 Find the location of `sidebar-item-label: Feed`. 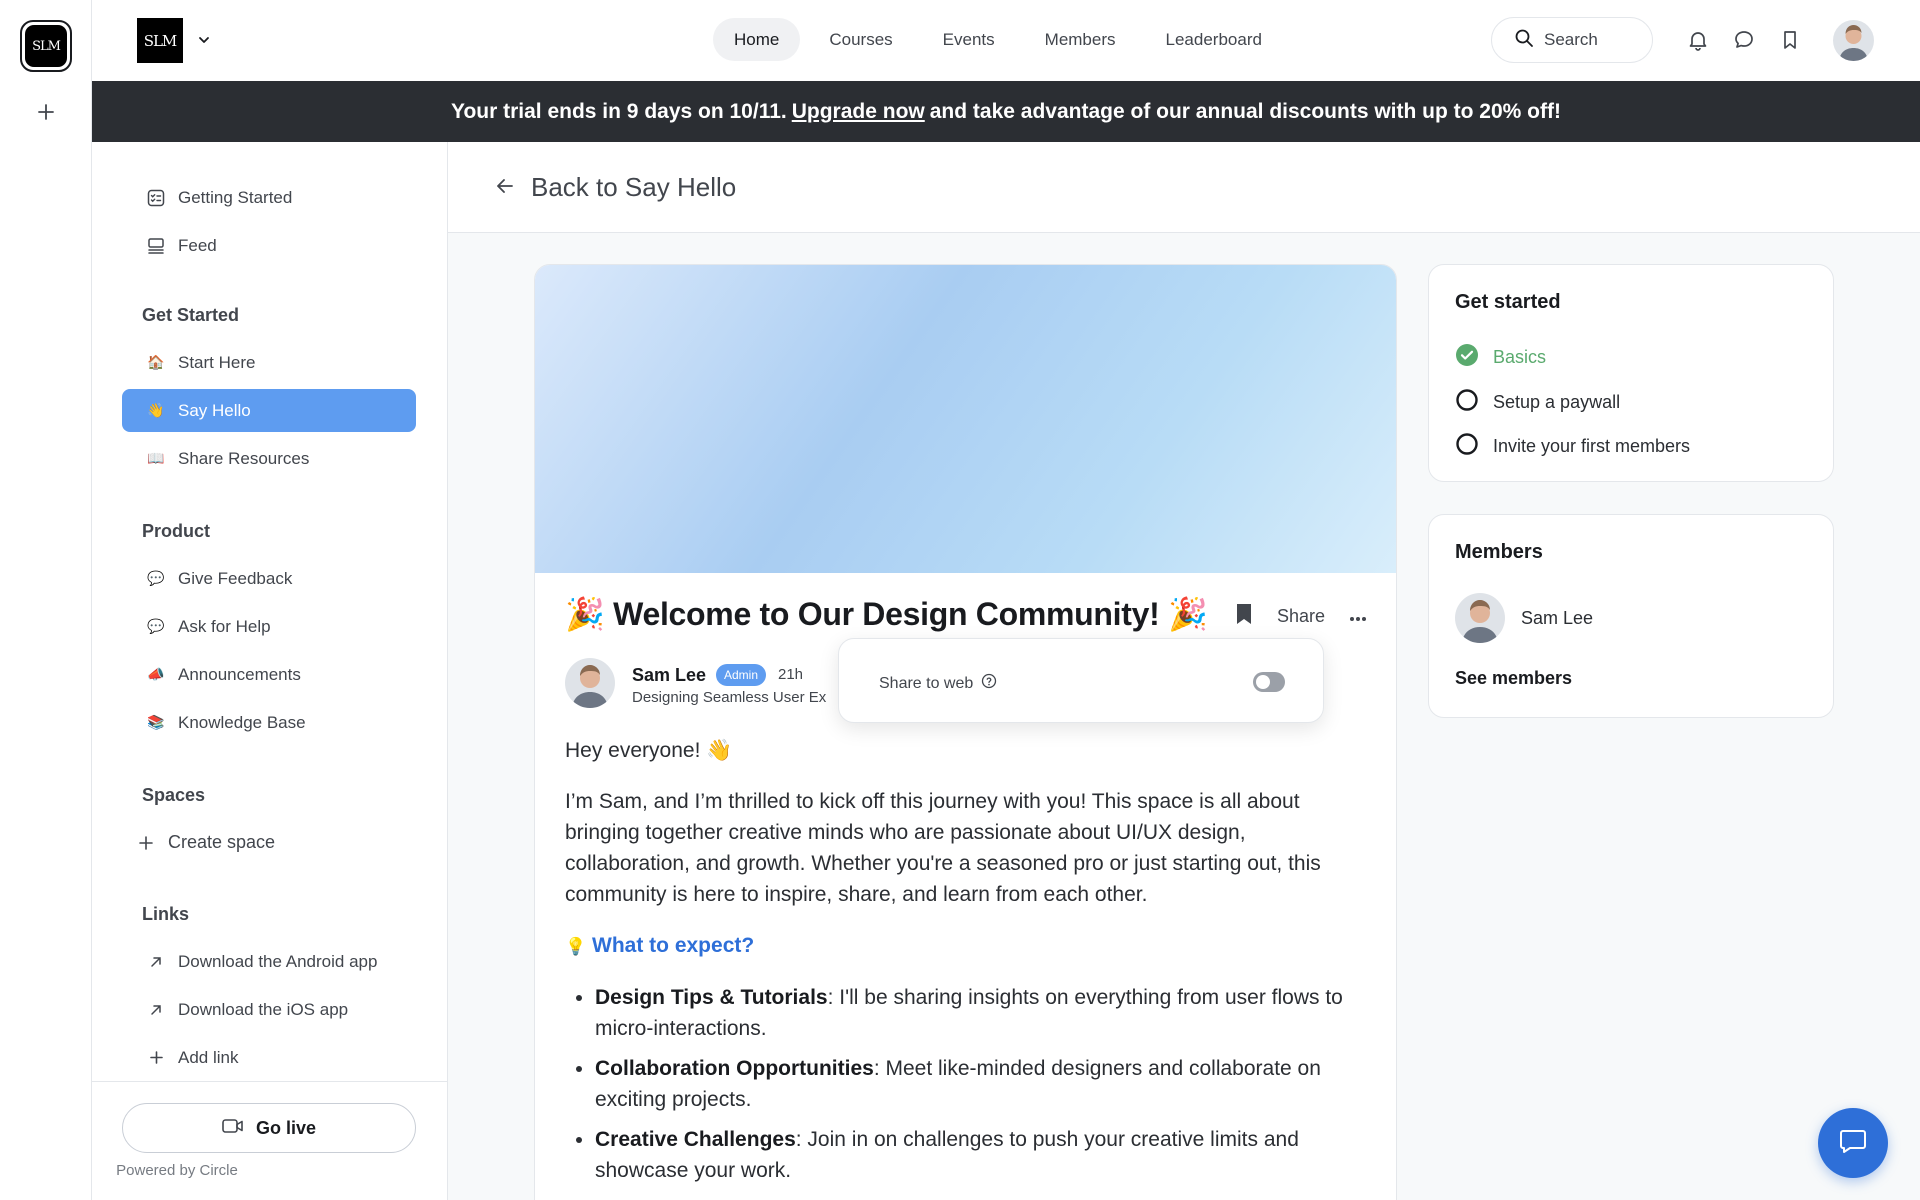

sidebar-item-label: Feed is located at coordinates (197, 245).